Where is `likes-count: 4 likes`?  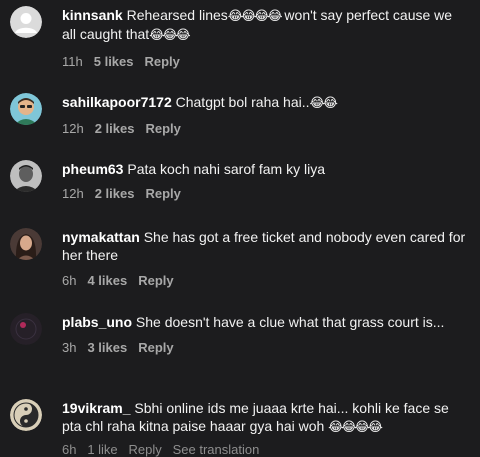 likes-count: 4 likes is located at coordinates (107, 280).